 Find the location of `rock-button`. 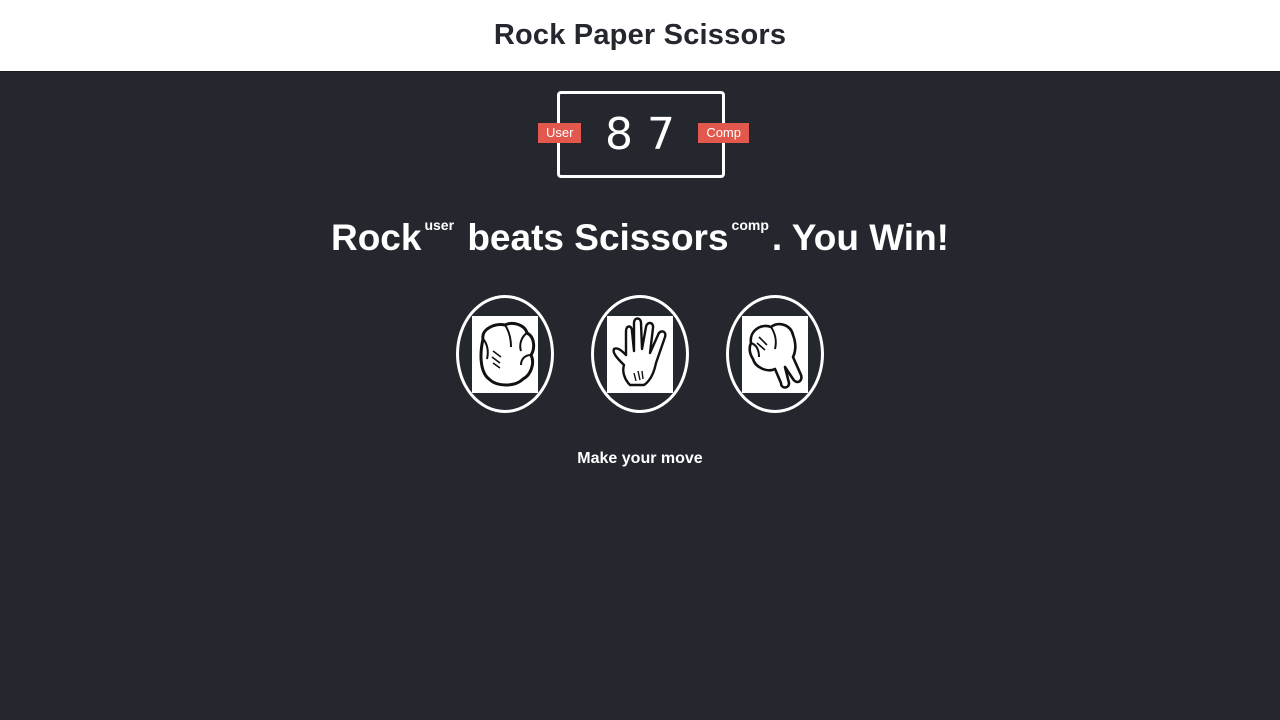

rock-button is located at coordinates (505, 354).